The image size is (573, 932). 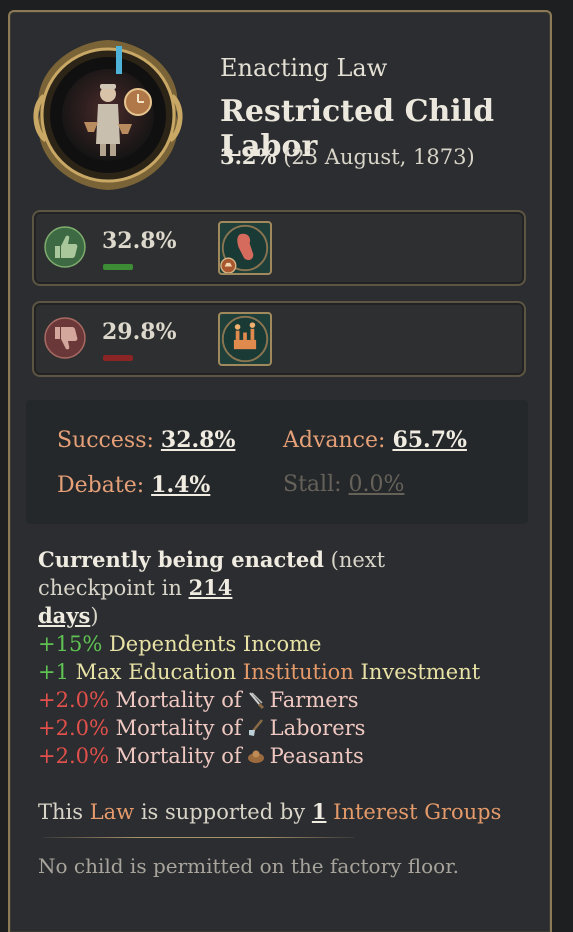 I want to click on advance-value: 65.7%, so click(x=429, y=440).